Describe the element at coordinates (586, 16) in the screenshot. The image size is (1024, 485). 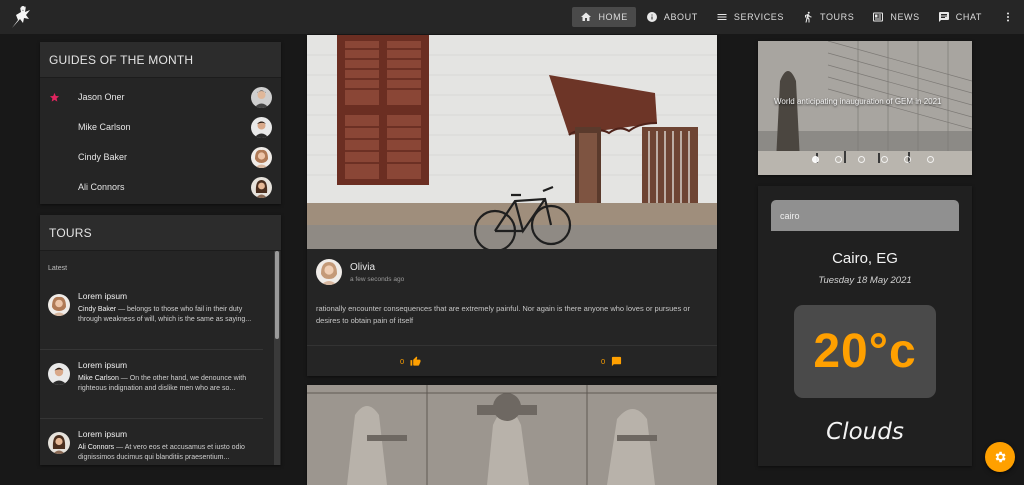
I see `home-icon` at that location.